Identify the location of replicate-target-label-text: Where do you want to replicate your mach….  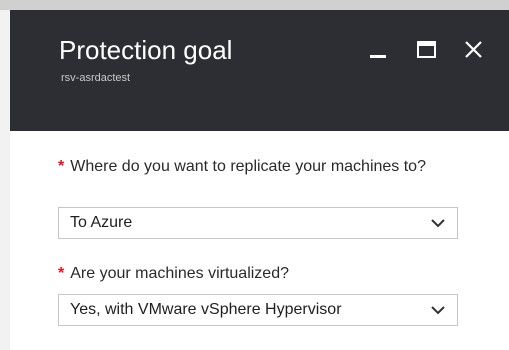
(248, 166).